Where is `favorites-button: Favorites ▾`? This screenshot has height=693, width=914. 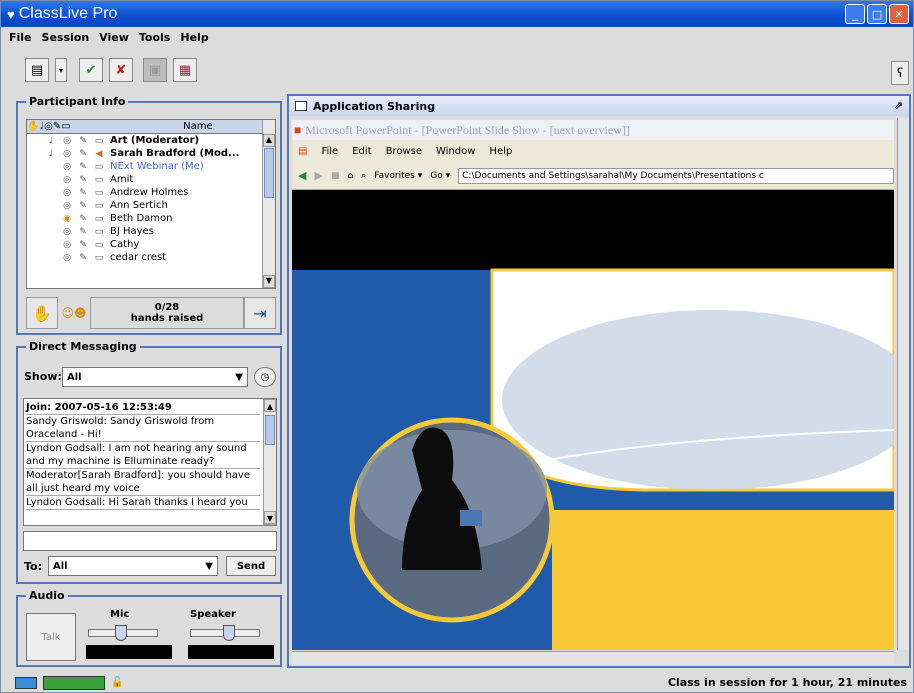
favorites-button: Favorites ▾ is located at coordinates (398, 176).